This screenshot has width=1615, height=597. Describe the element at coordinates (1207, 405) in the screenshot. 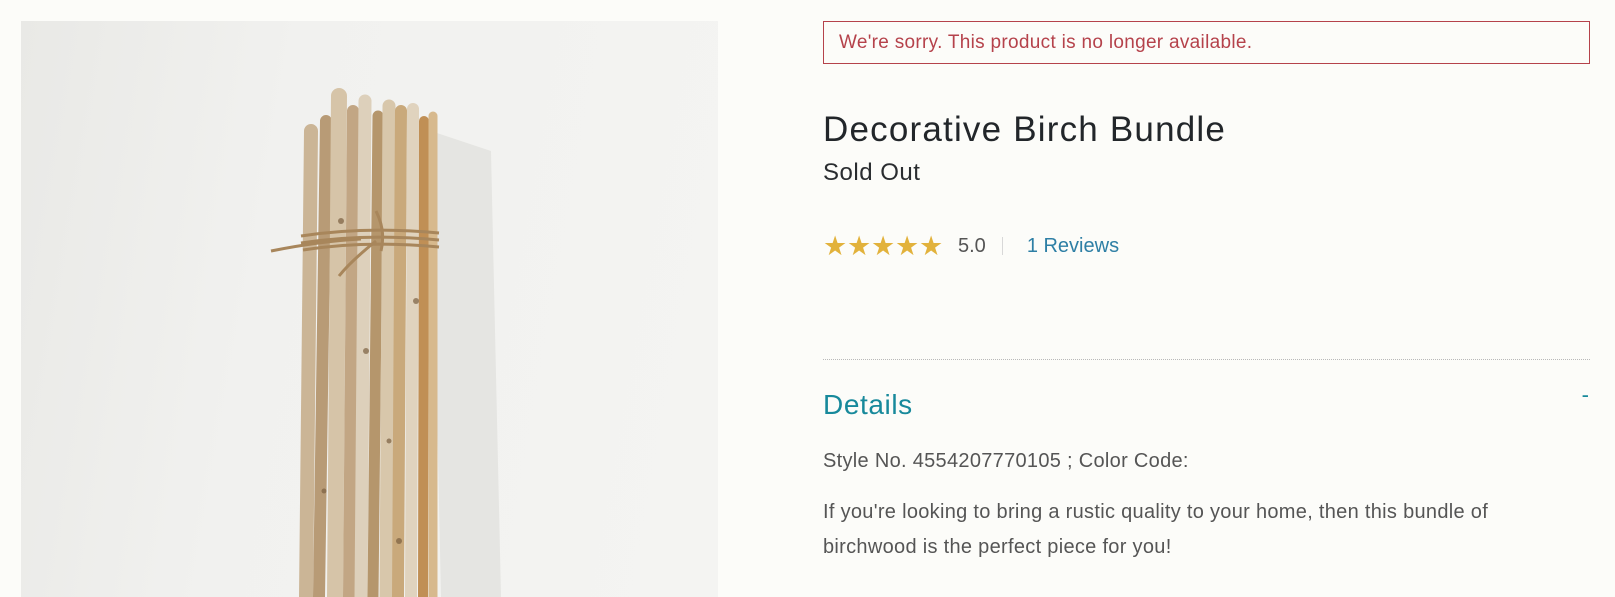

I see `details-heading: Details` at that location.